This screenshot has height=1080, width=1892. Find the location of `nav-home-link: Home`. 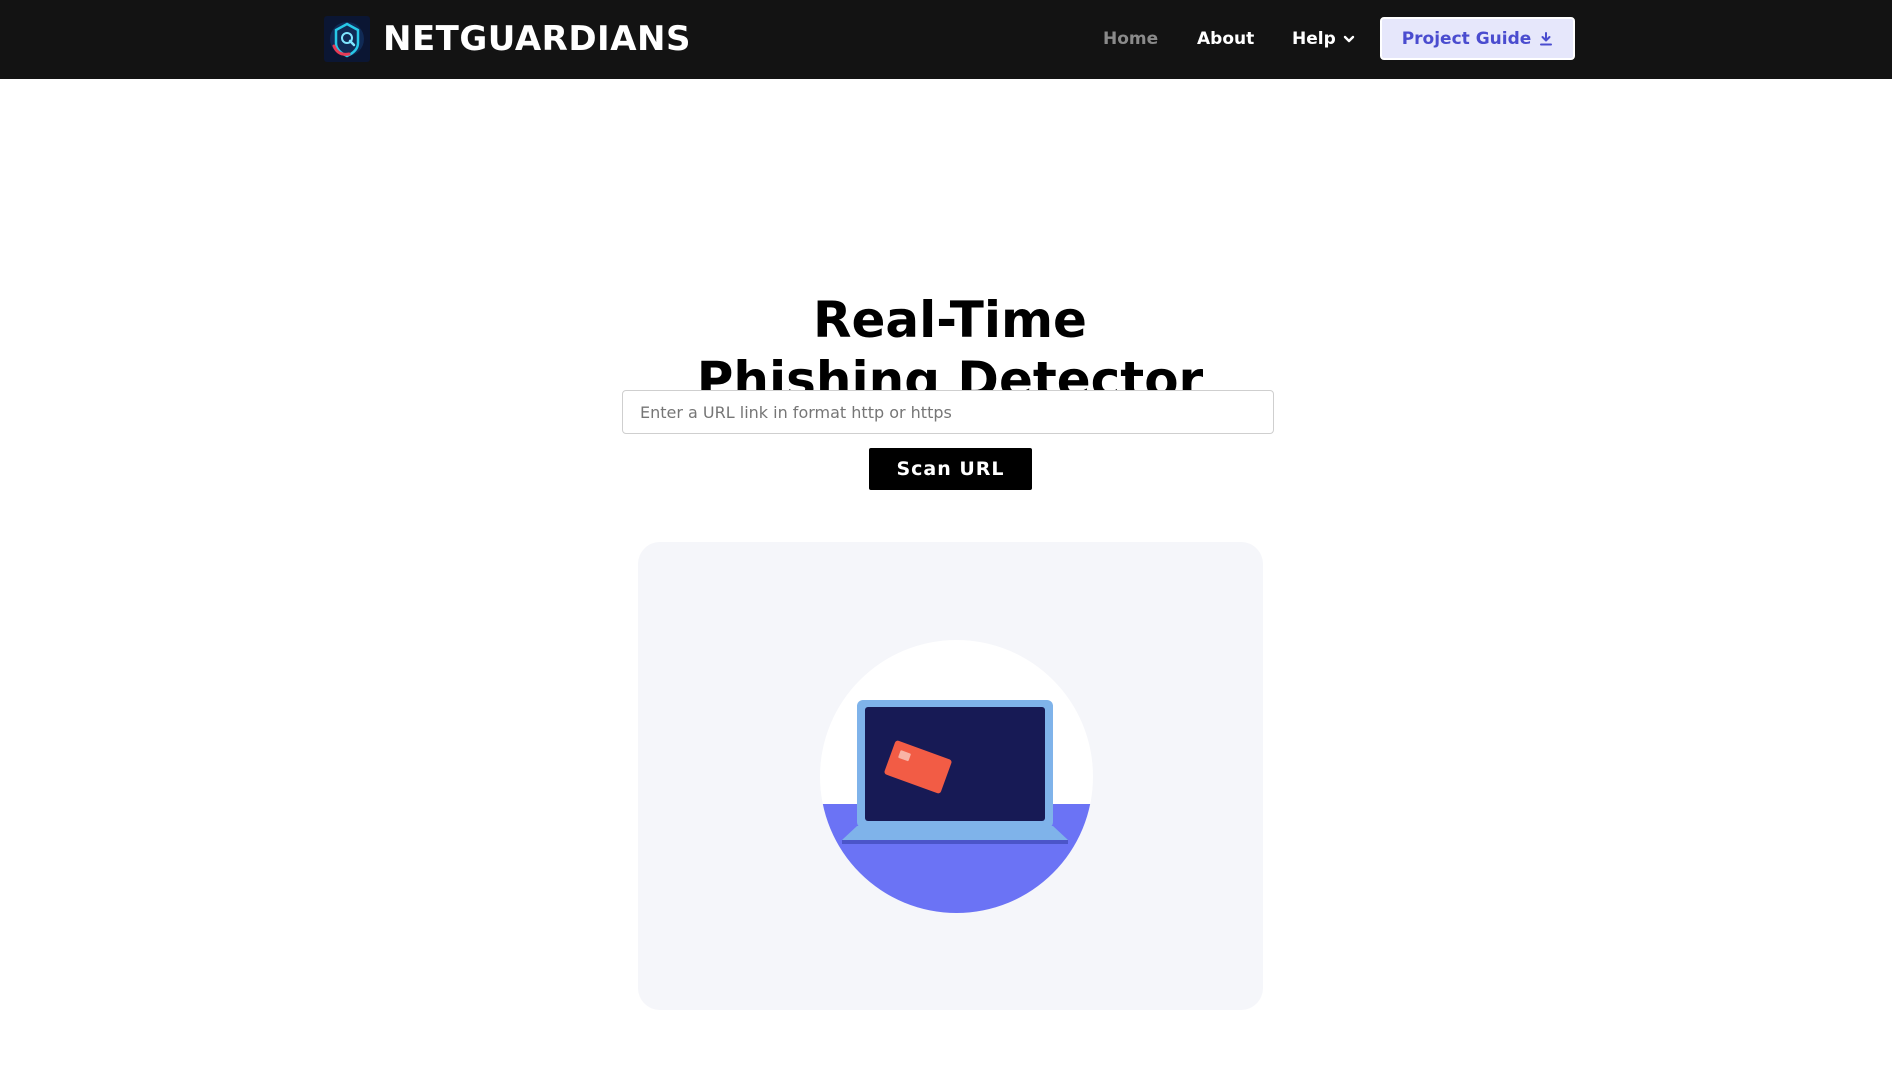

nav-home-link: Home is located at coordinates (1130, 39).